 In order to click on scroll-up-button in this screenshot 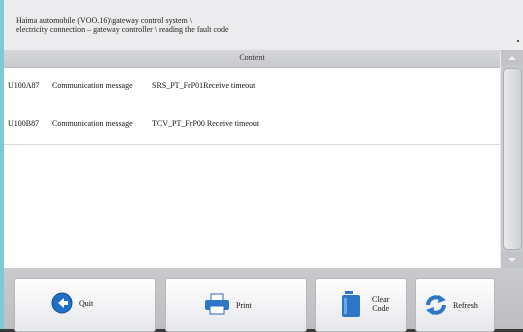, I will do `click(512, 58)`.